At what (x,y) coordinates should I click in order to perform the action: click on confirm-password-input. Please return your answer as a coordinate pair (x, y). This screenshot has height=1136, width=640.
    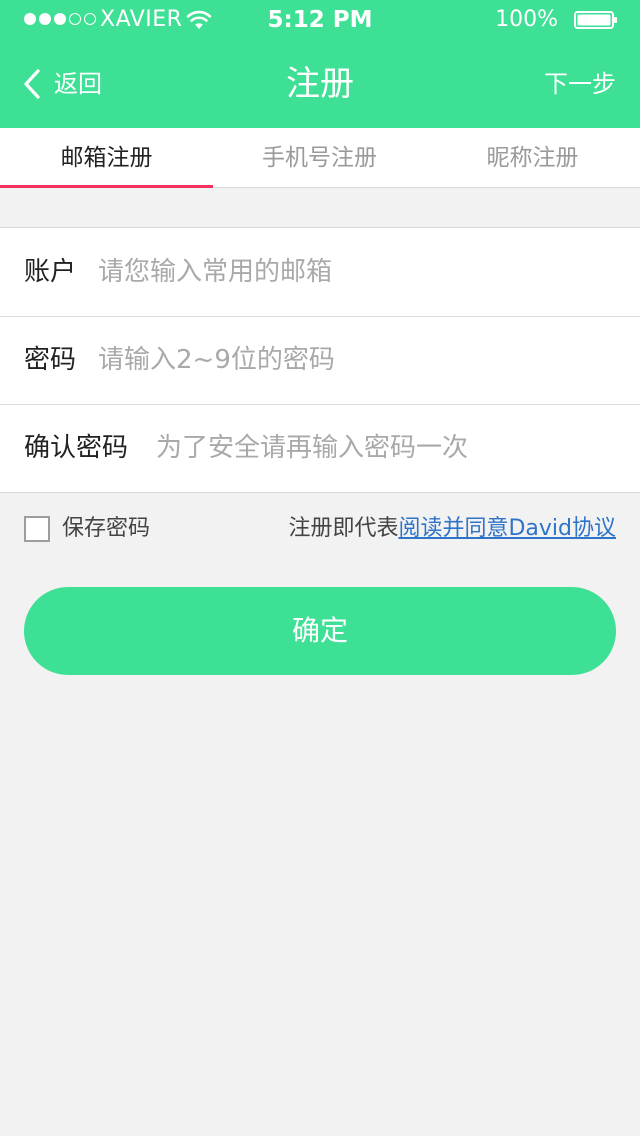
    Looking at the image, I should click on (387, 448).